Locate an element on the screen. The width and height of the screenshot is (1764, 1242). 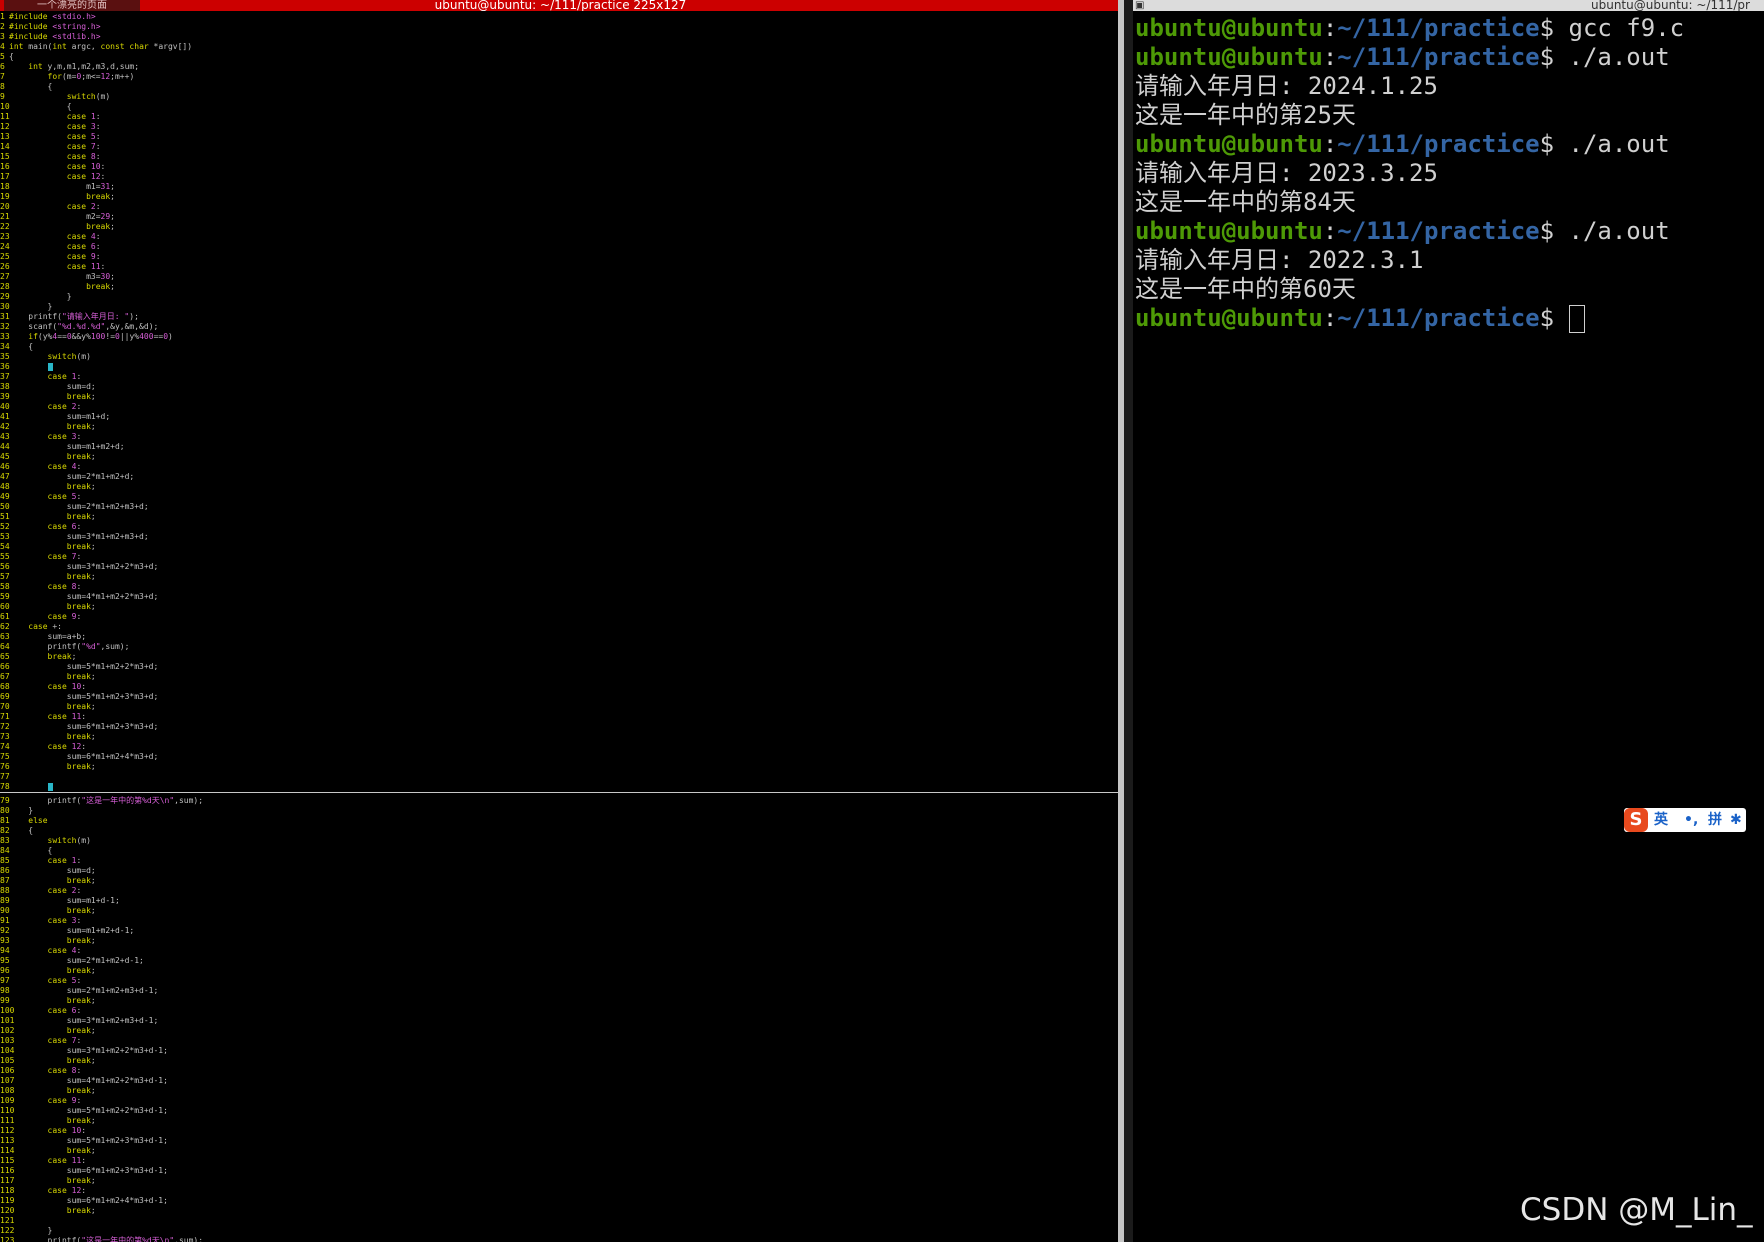
code-line: 71 case 11: is located at coordinates (559, 717).